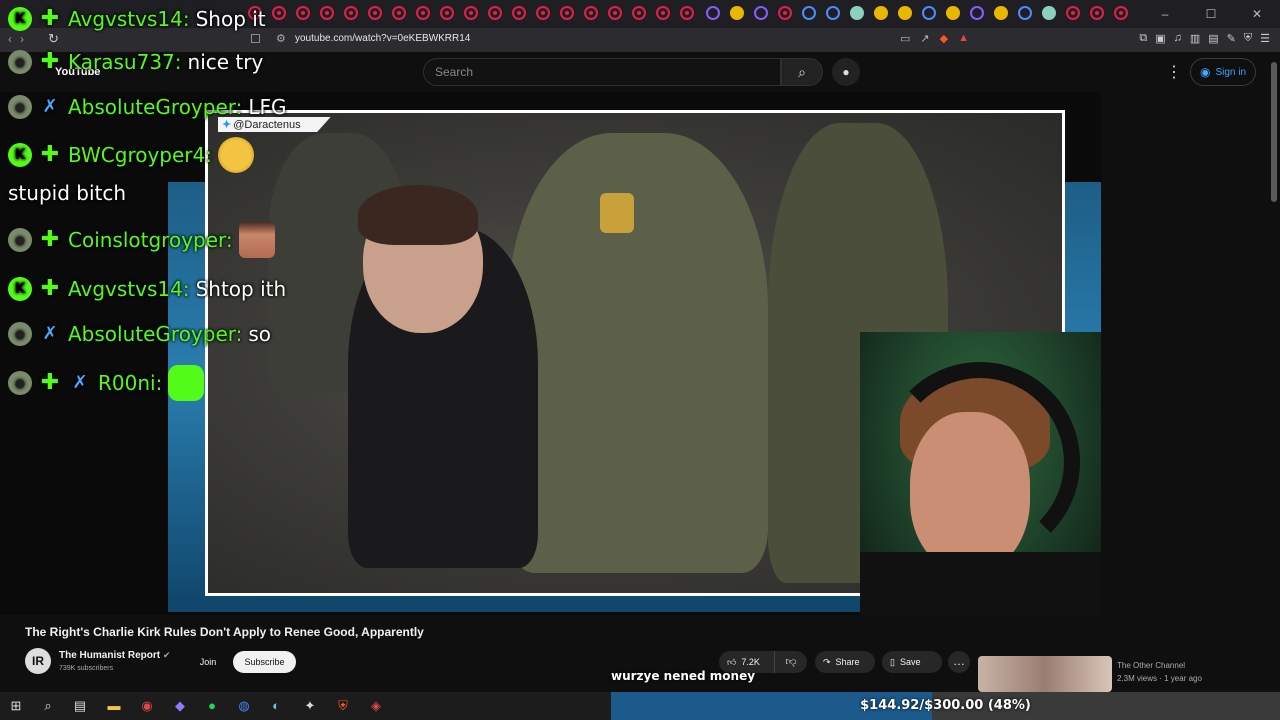 Image resolution: width=1280 pixels, height=720 pixels. I want to click on windows-start-icon: ⊞, so click(16, 706).